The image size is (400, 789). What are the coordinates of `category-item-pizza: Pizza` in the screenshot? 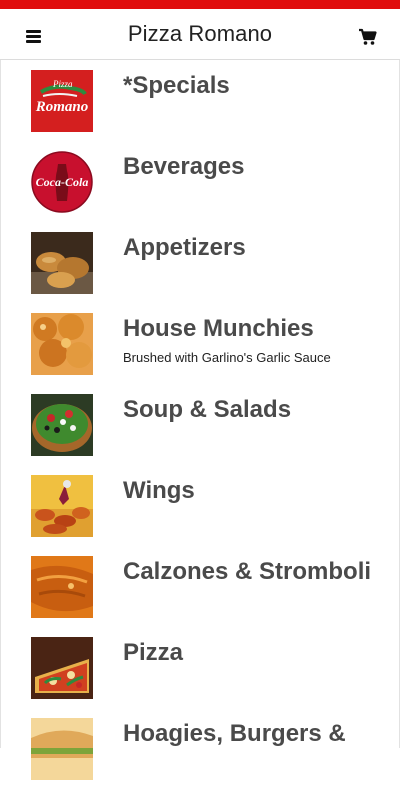 It's located at (200, 667).